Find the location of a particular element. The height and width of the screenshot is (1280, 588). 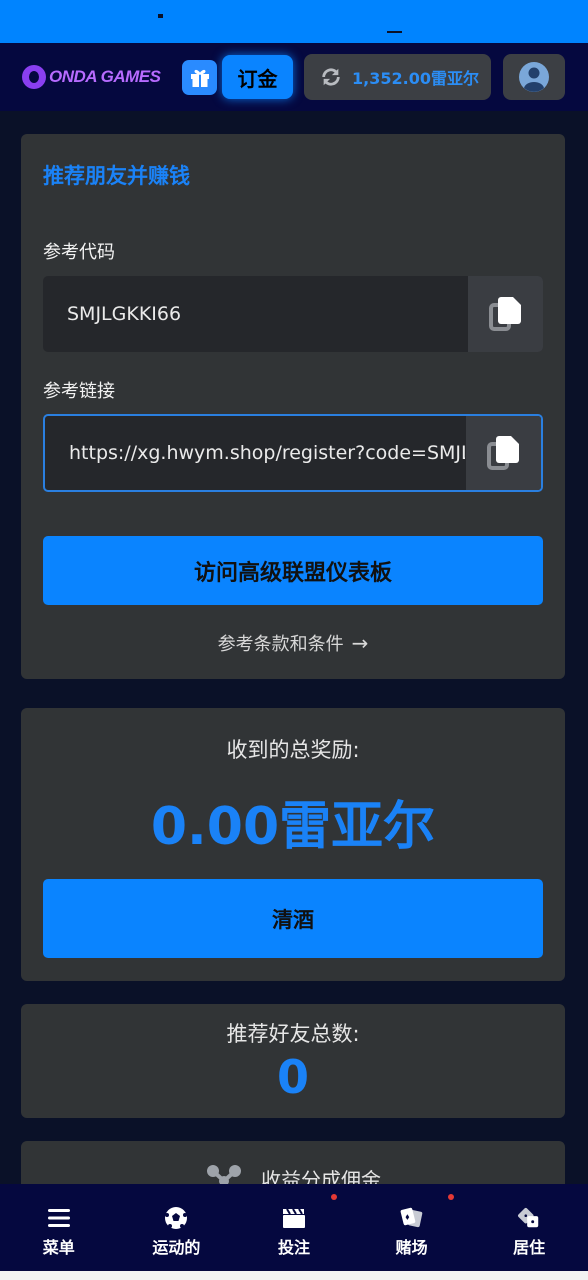

nav-item-menu: 菜单 is located at coordinates (59, 1227).